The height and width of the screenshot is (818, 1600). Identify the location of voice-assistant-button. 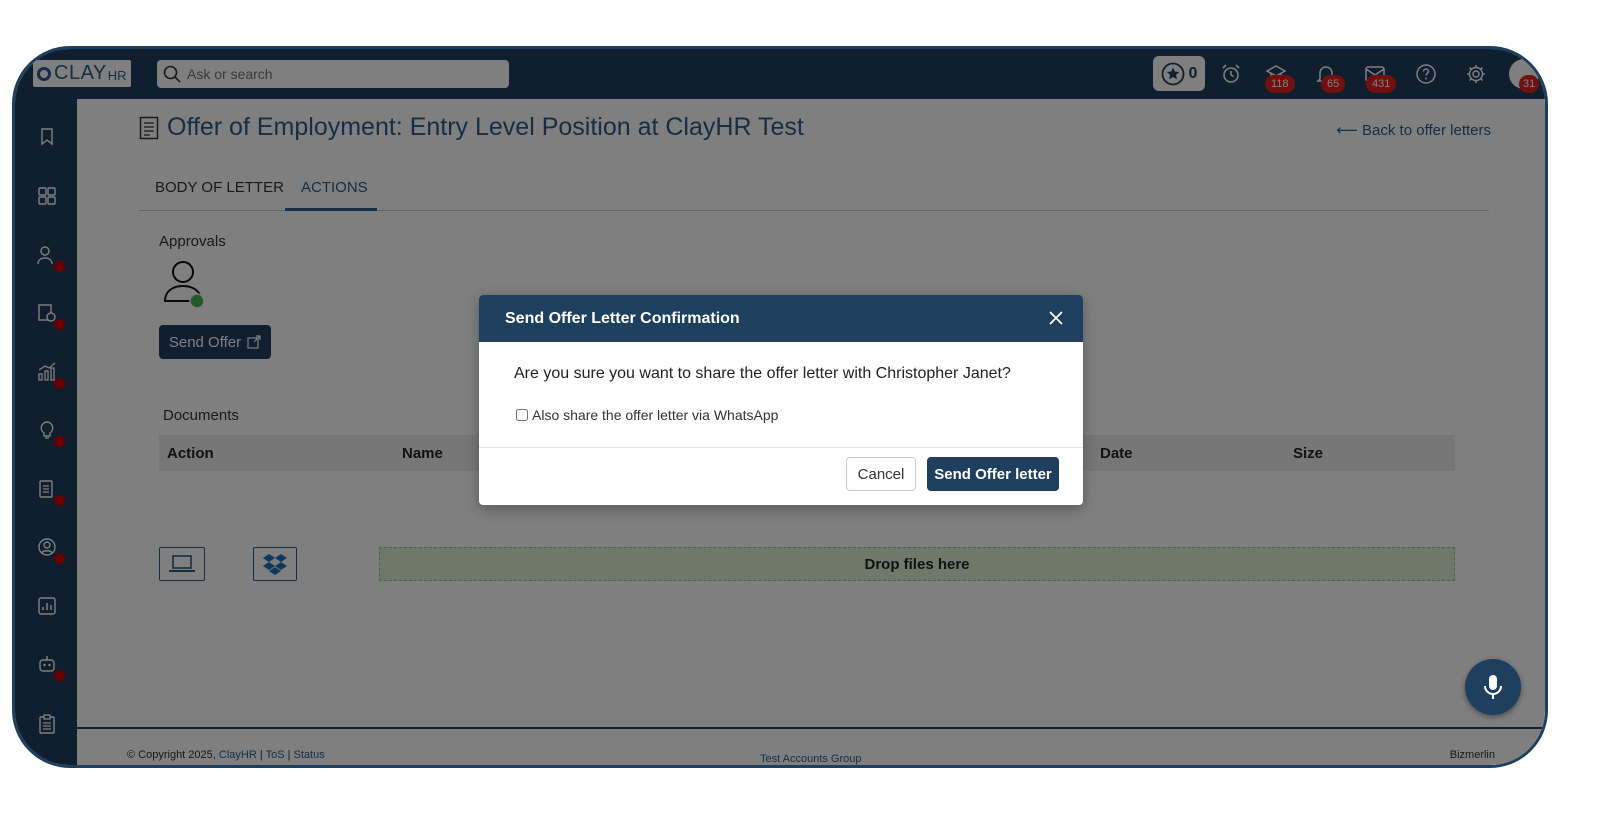
(1493, 687).